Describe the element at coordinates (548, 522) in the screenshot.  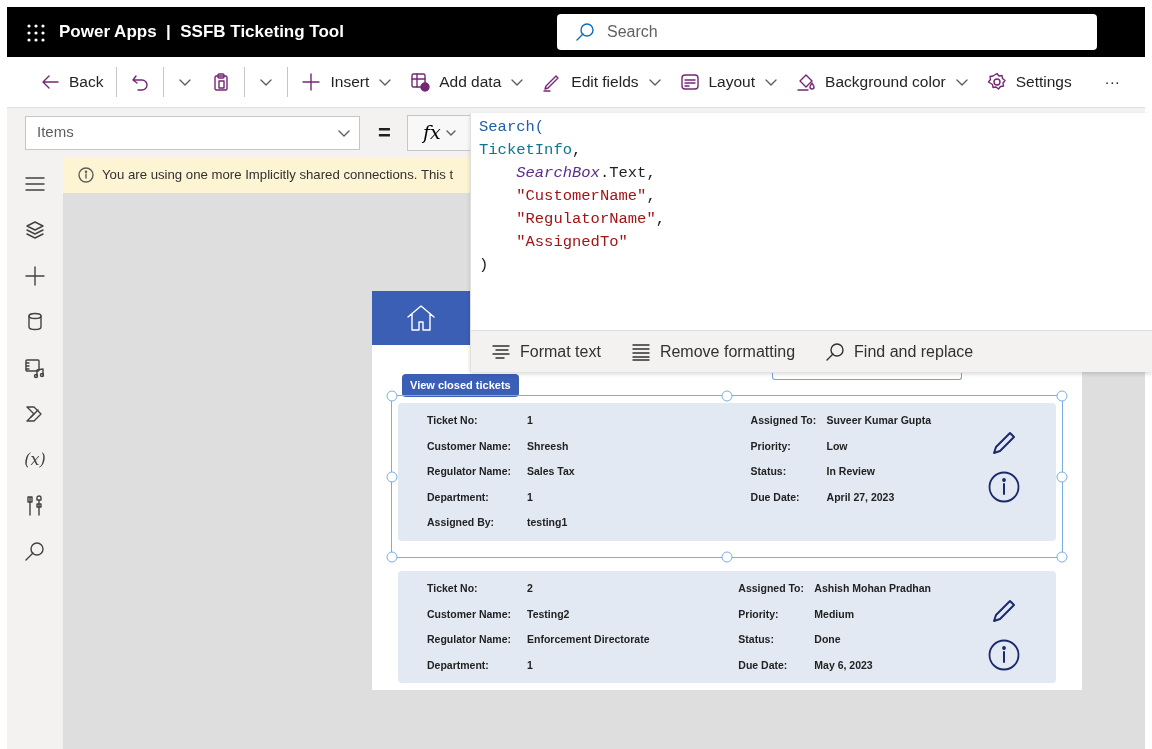
I see `field-value: testing1` at that location.